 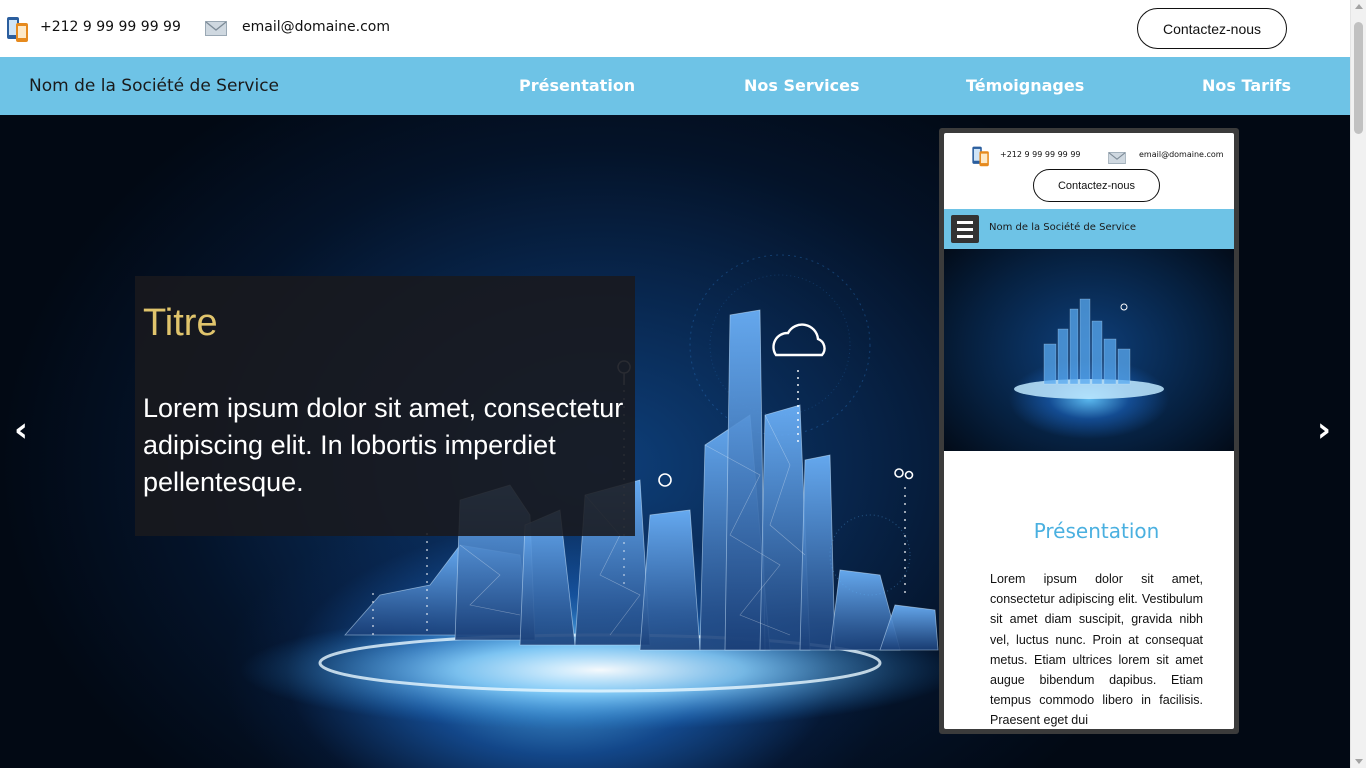 I want to click on mobile-email-address: email@domaine.com, so click(x=1181, y=154).